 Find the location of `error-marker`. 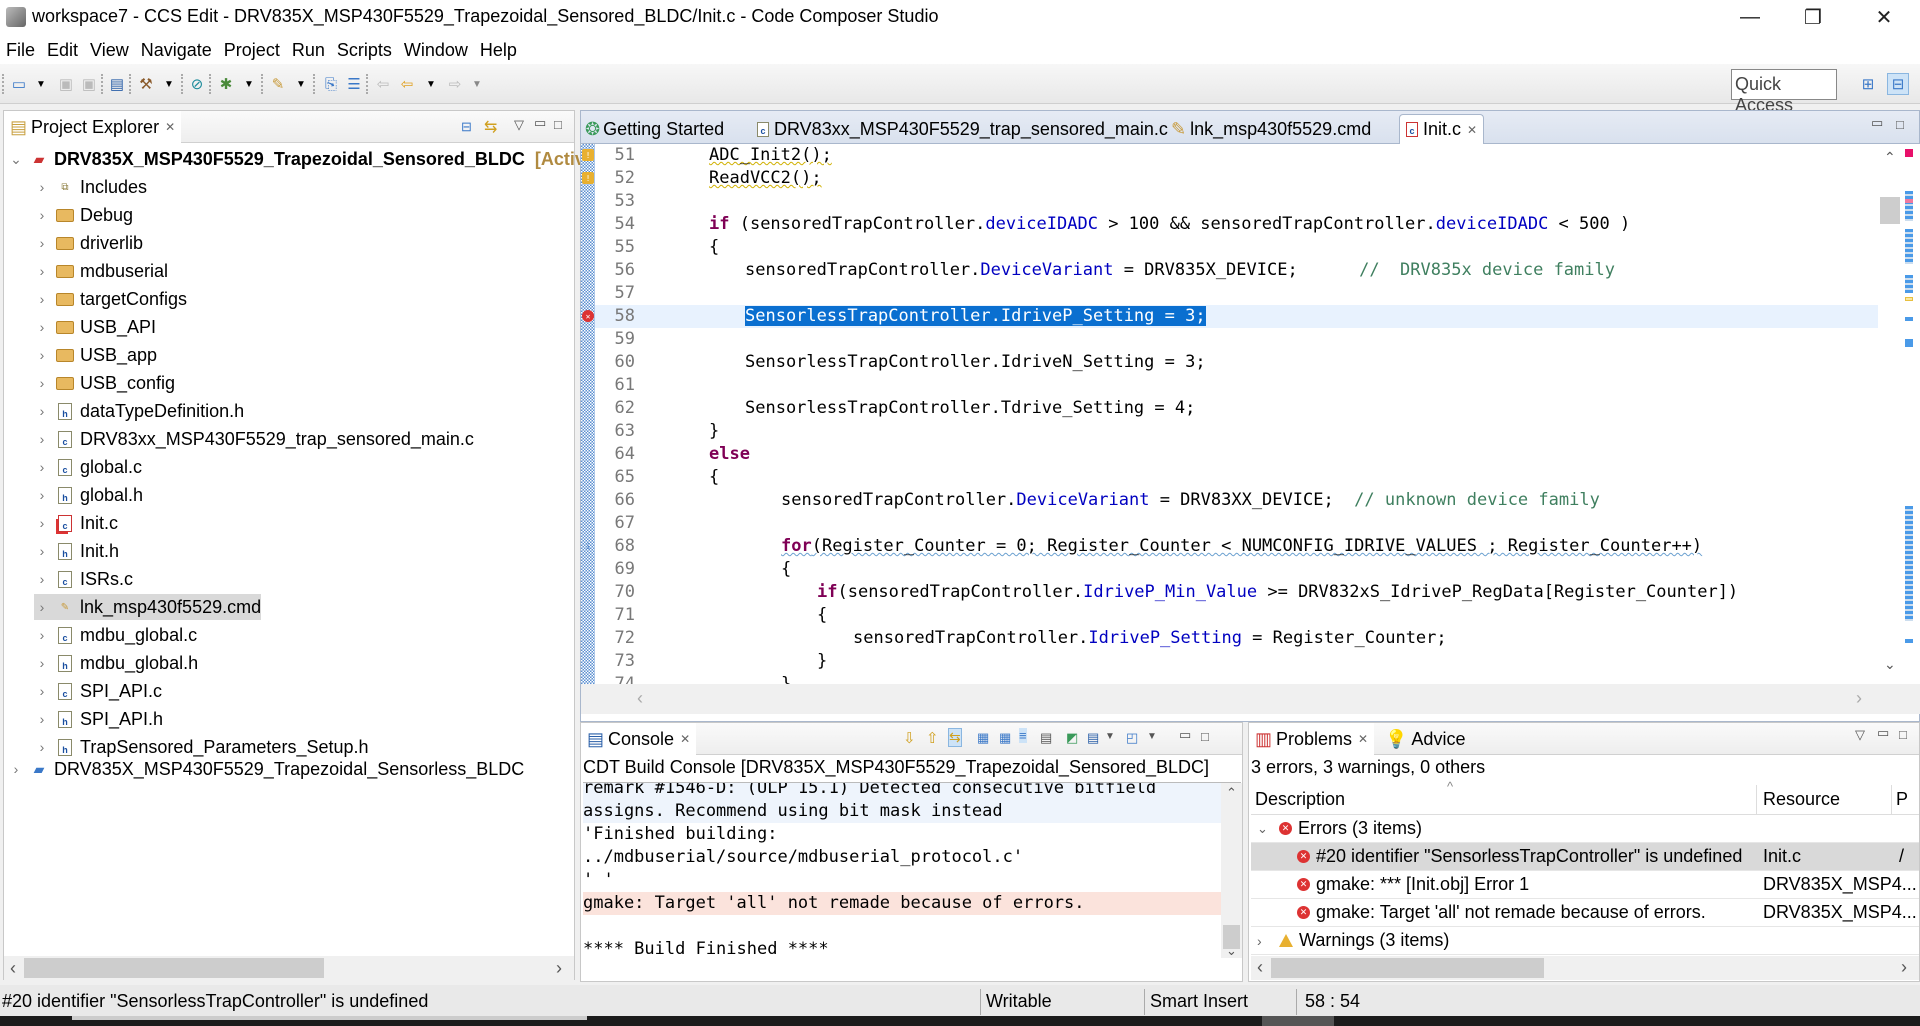

error-marker is located at coordinates (1909, 201).